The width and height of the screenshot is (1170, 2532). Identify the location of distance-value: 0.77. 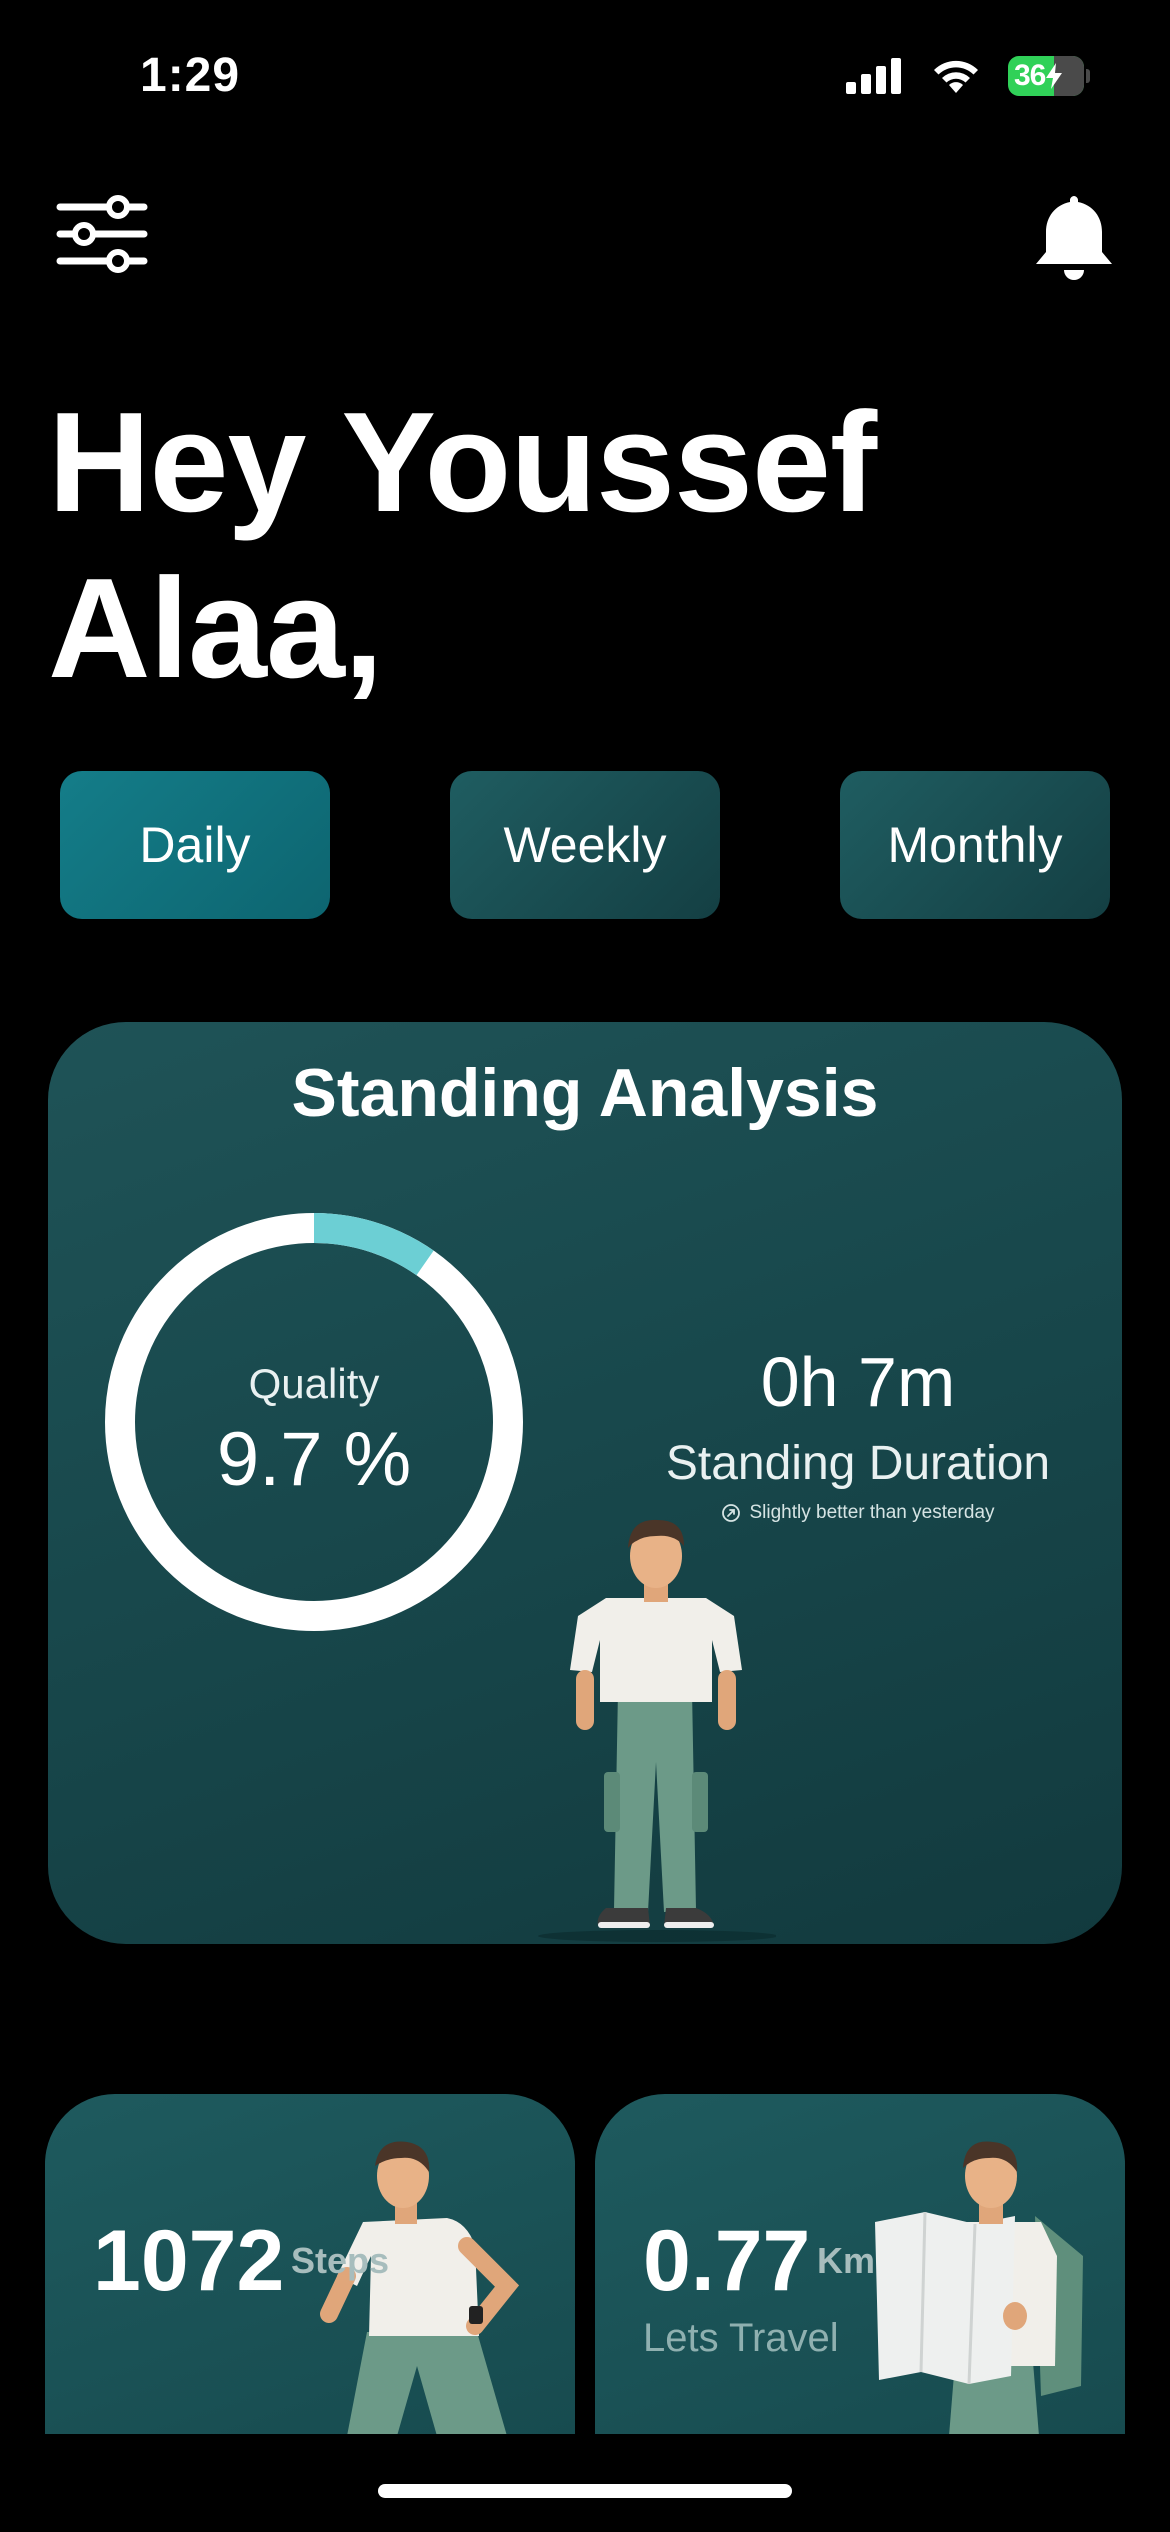
(727, 2261).